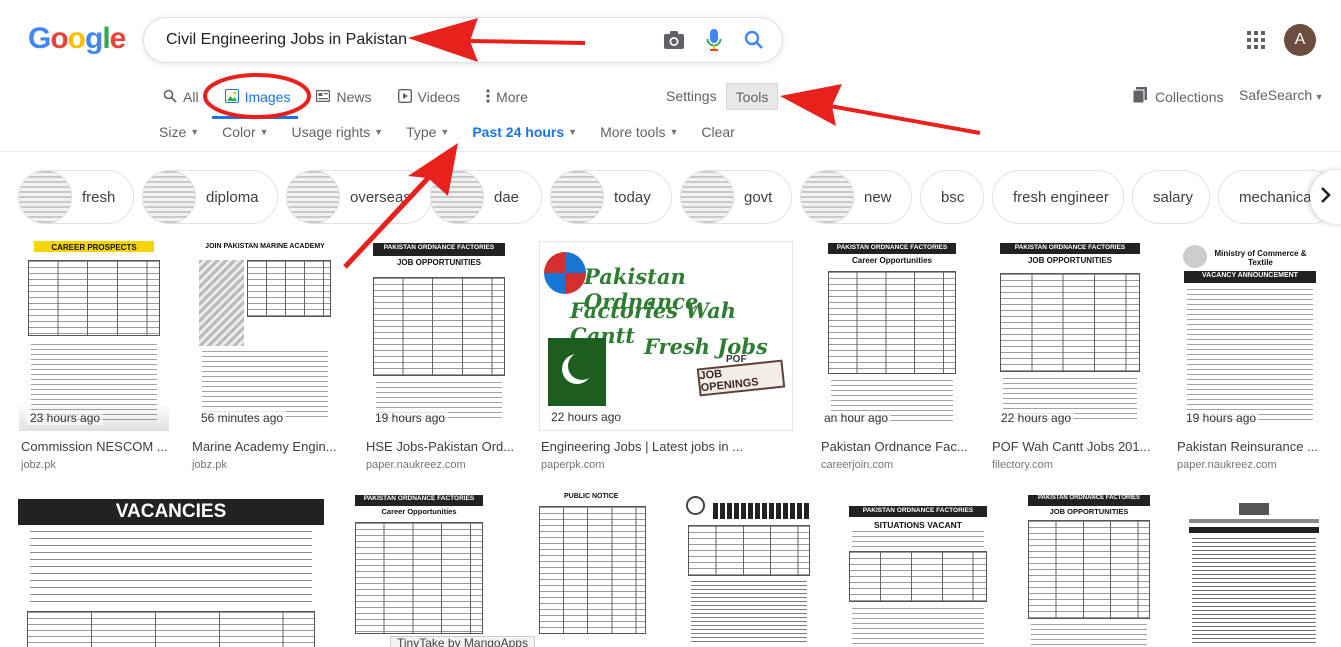 This screenshot has width=1341, height=647. I want to click on filter-label: Size, so click(173, 132).